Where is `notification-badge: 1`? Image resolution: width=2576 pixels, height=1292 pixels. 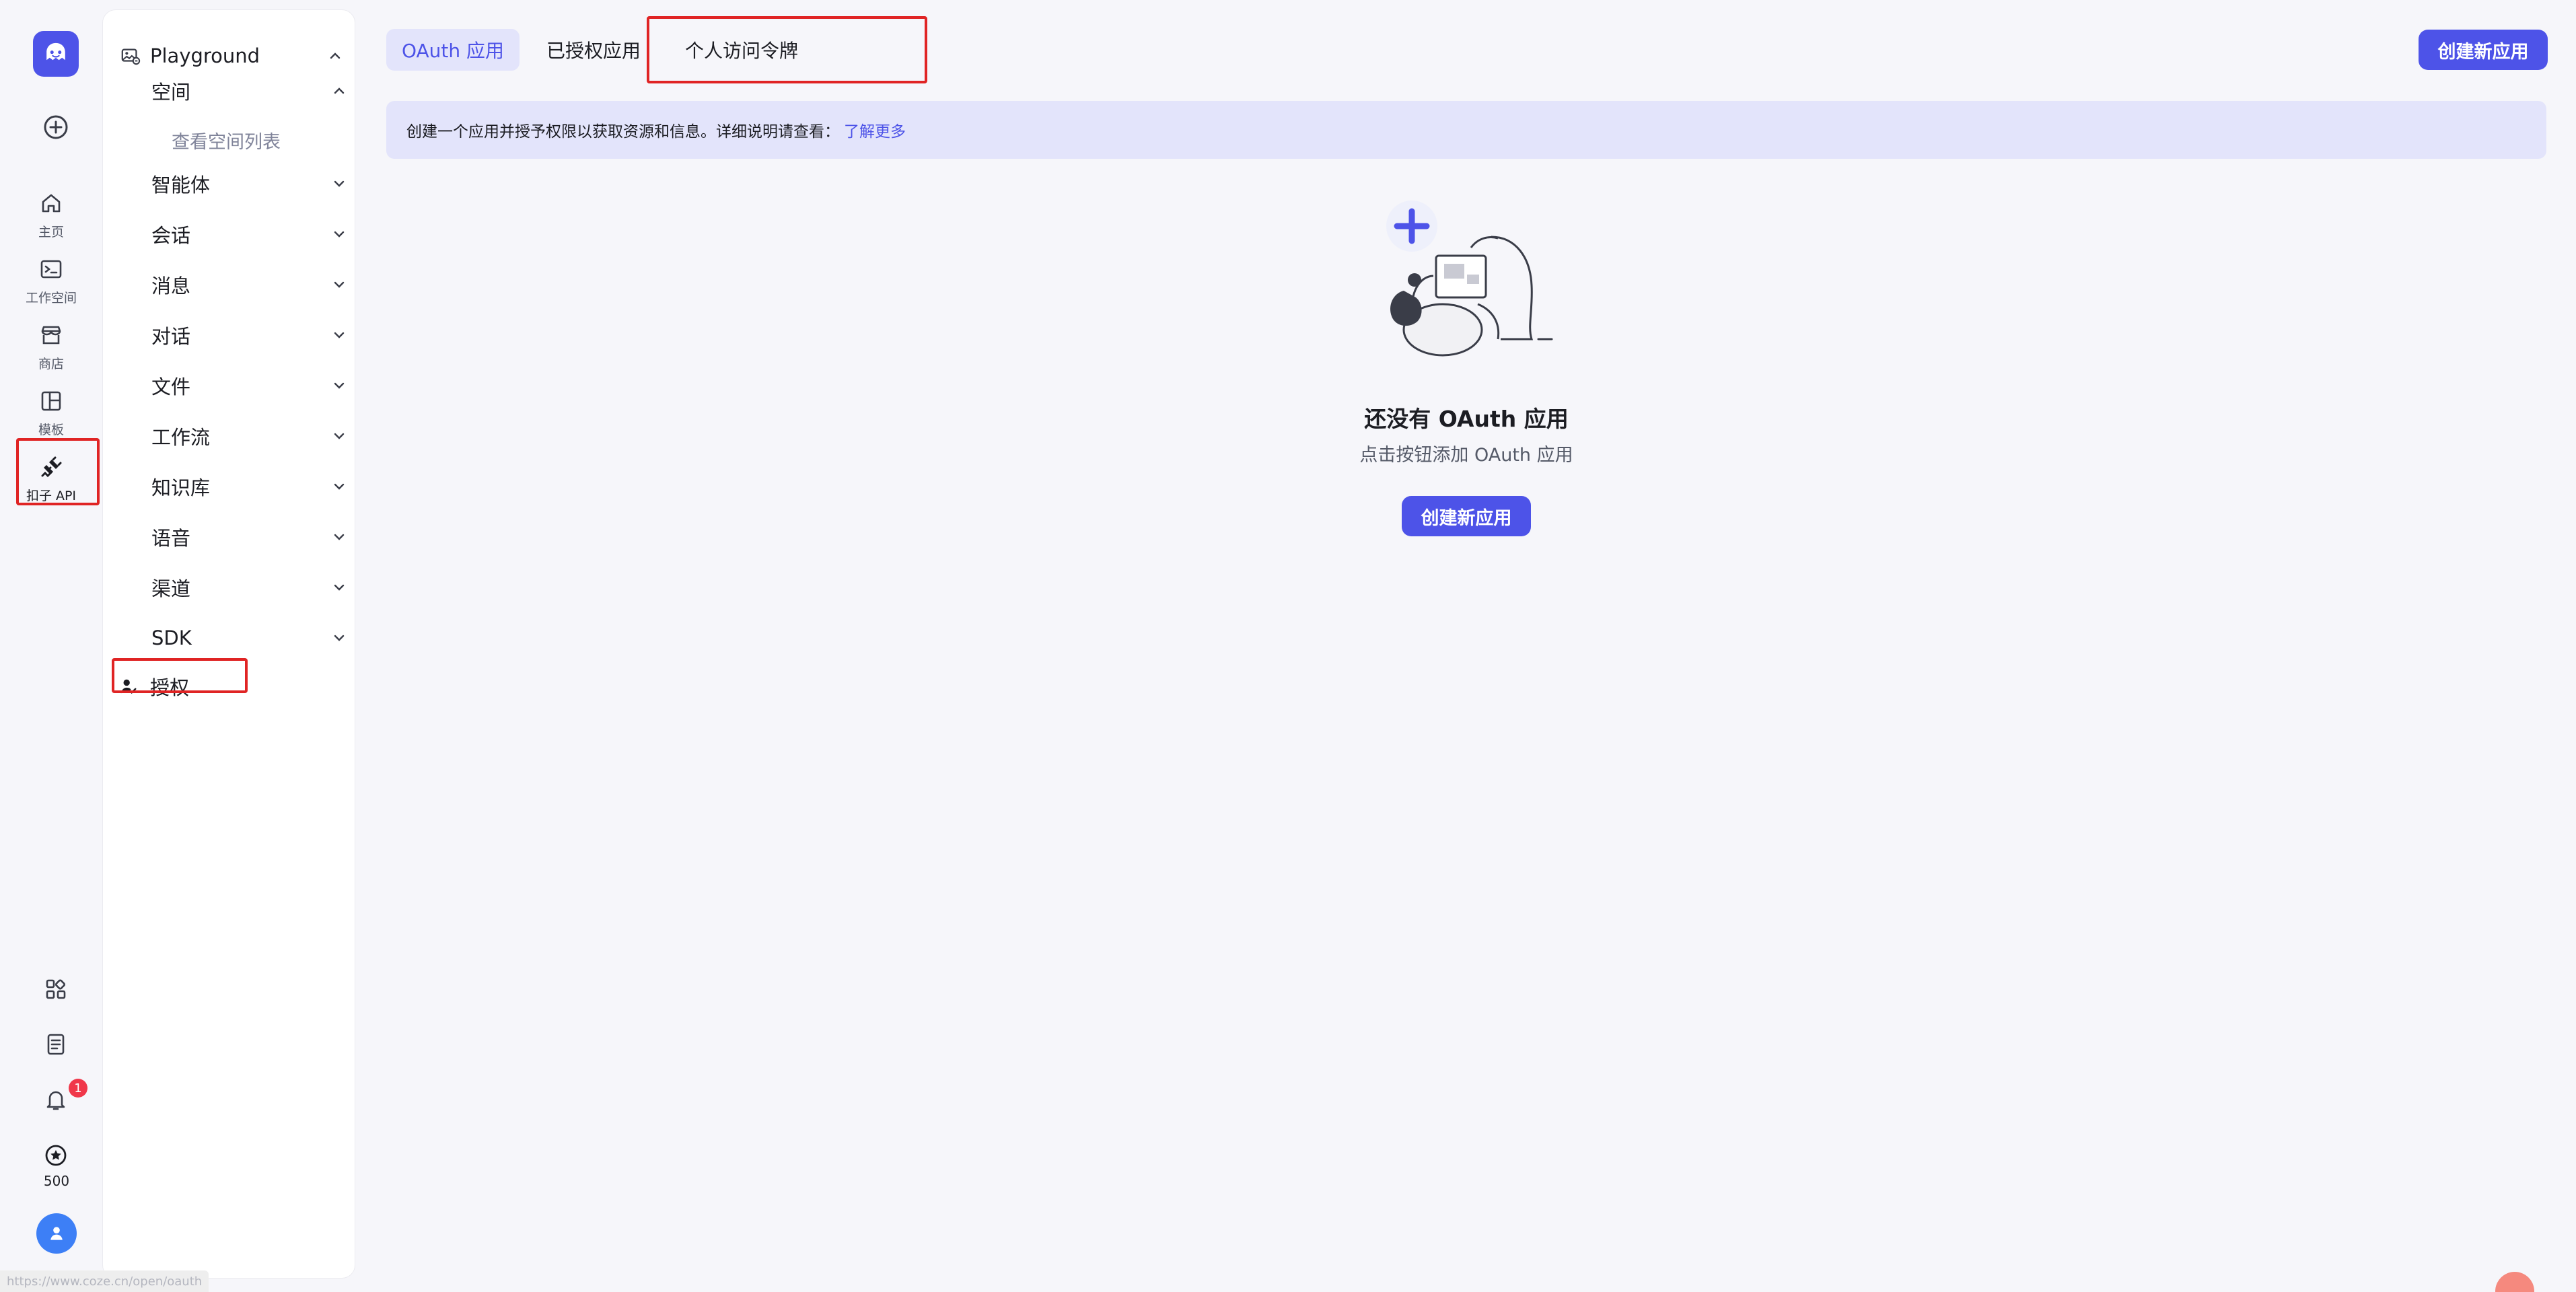
notification-badge: 1 is located at coordinates (78, 1088).